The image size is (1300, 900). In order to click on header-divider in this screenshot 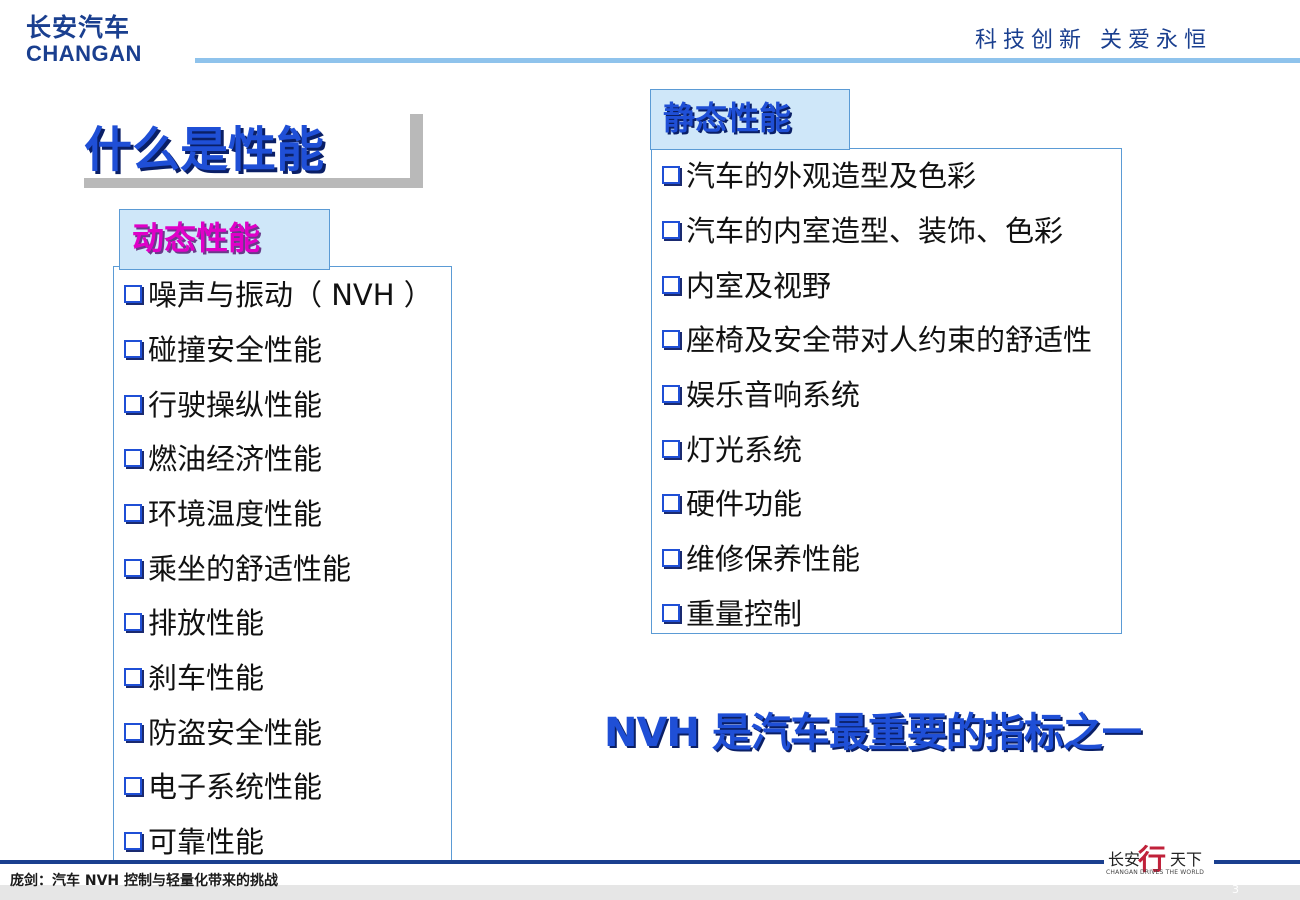, I will do `click(747, 60)`.